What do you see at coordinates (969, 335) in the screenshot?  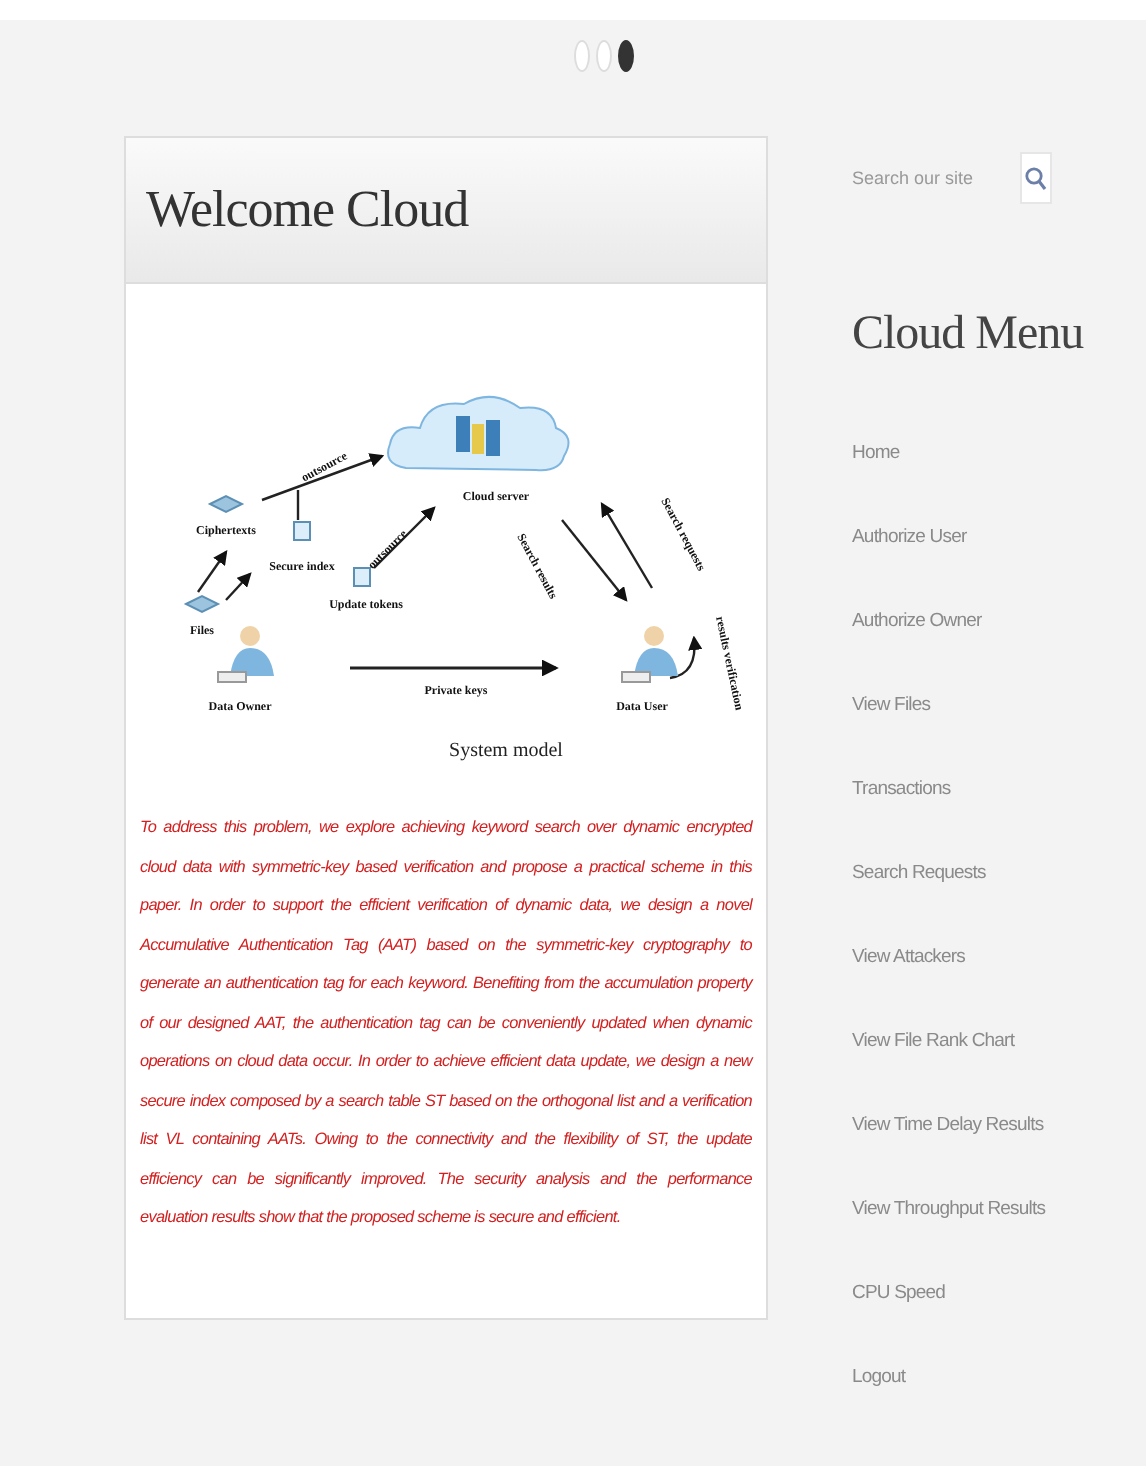 I see `menu-heading: Cloud Menu` at bounding box center [969, 335].